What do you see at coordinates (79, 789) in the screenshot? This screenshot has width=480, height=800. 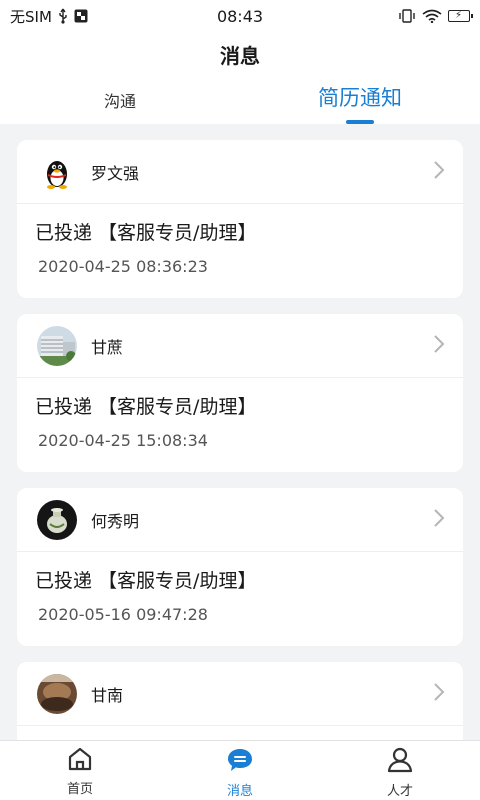 I see `tabbar-label-home: 首页` at bounding box center [79, 789].